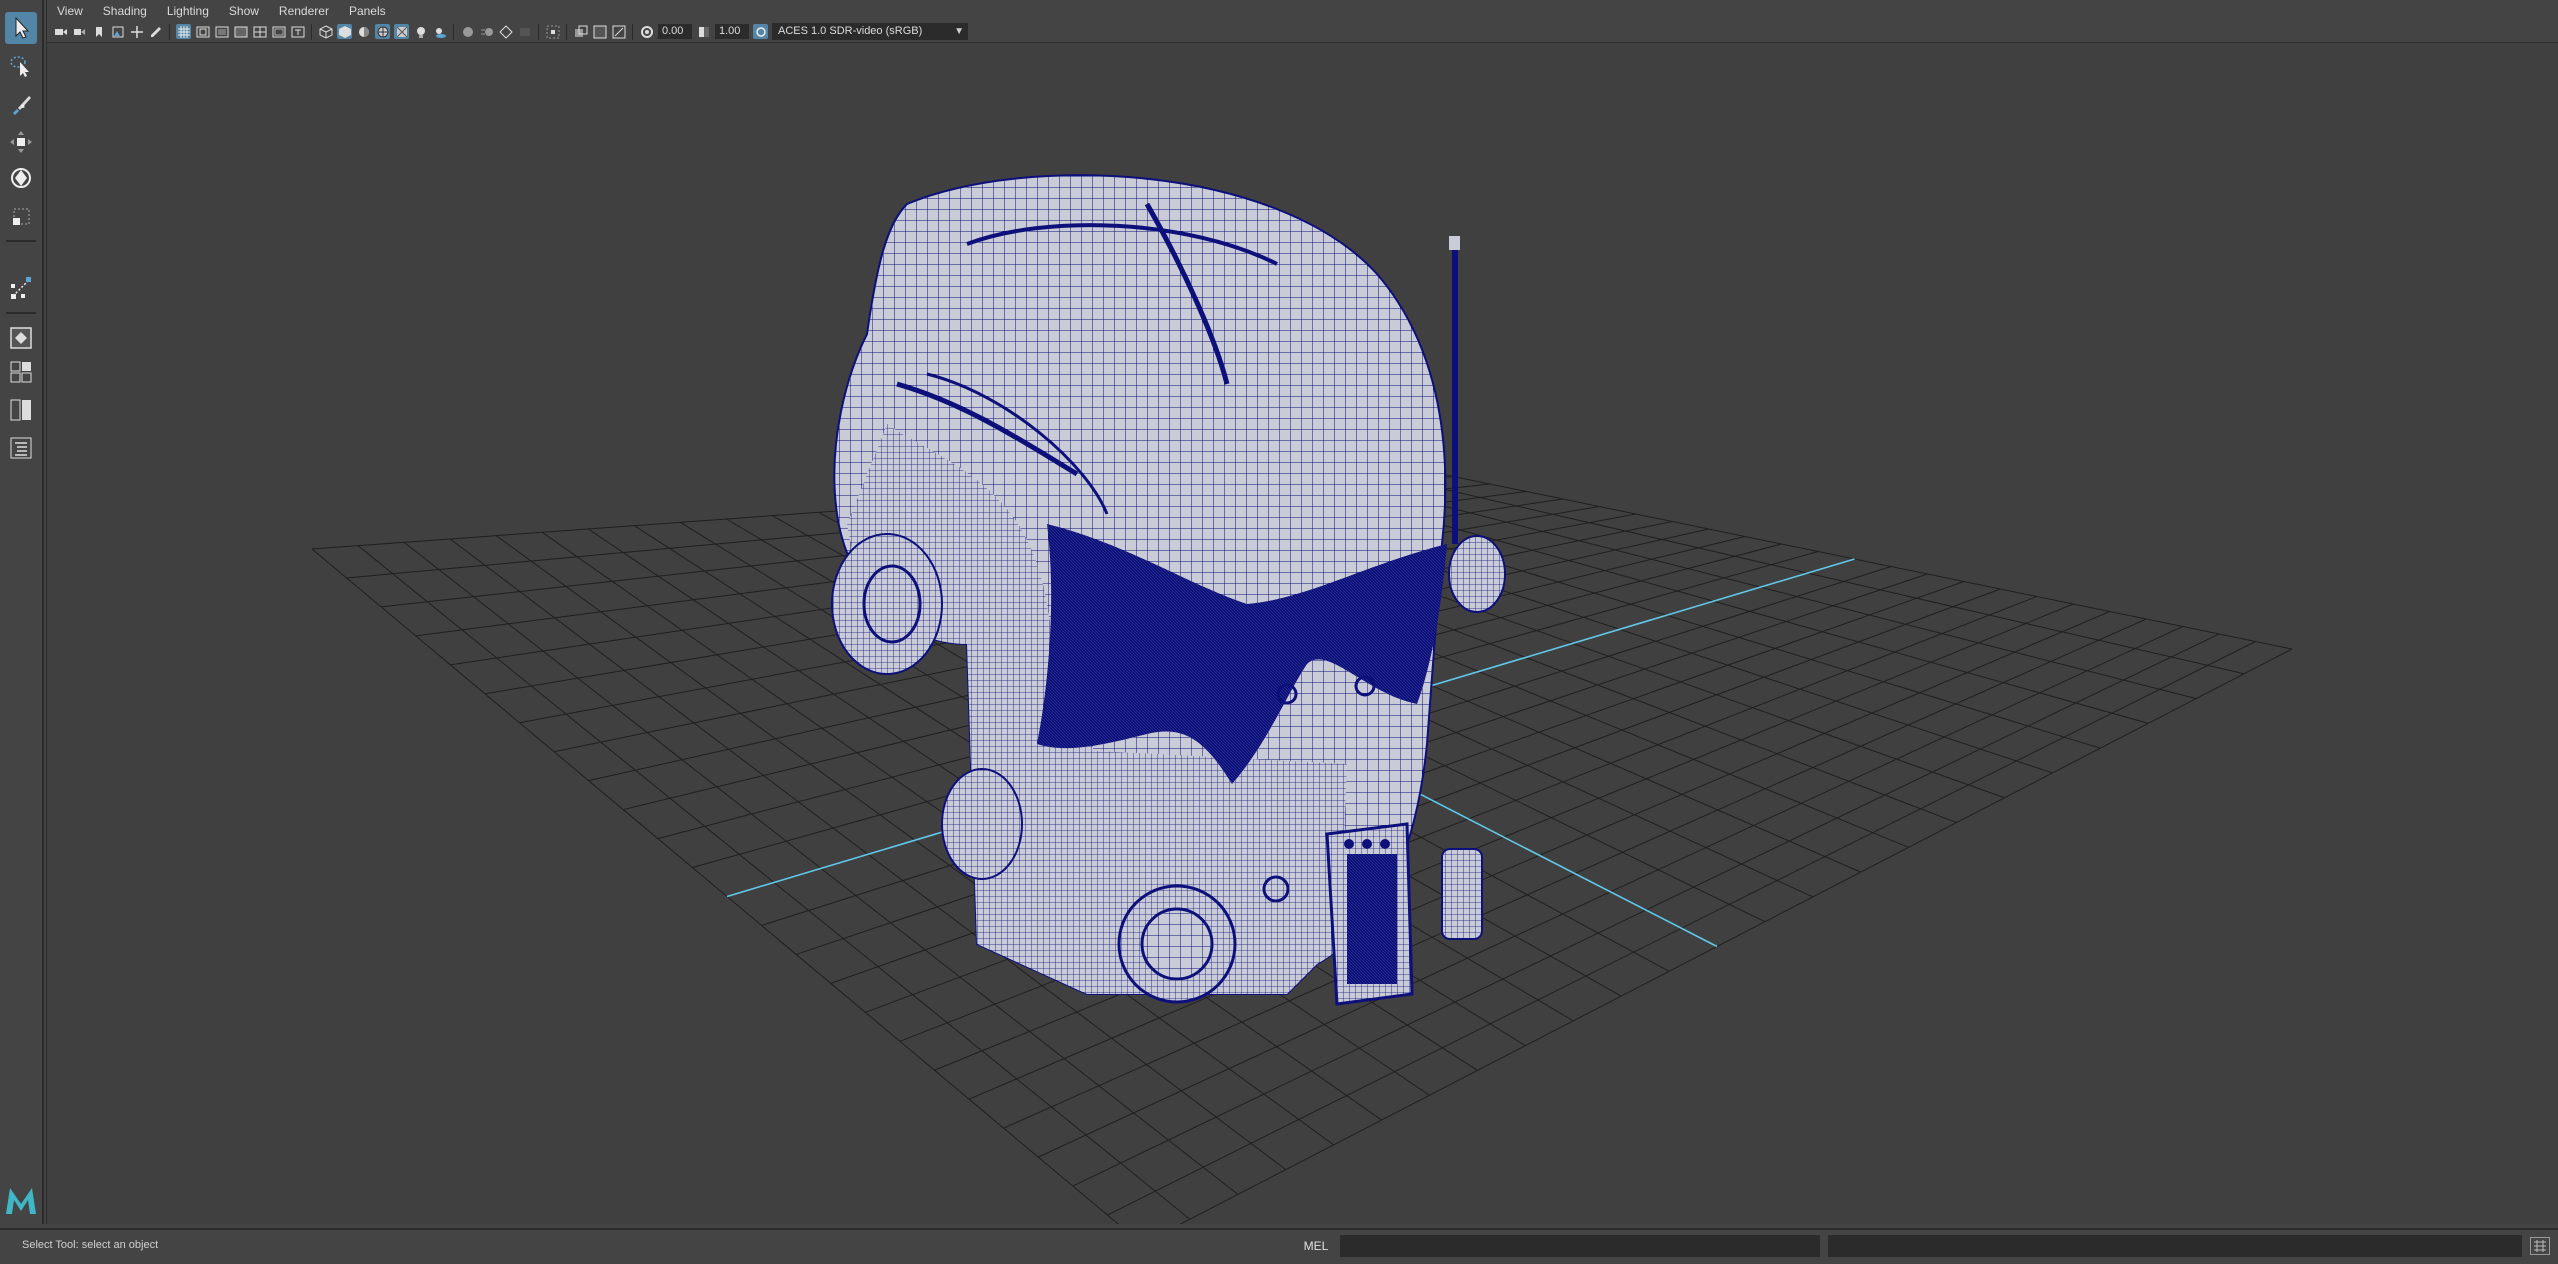 The image size is (2558, 1264). Describe the element at coordinates (304, 11) in the screenshot. I see `menu-renderer: Renderer` at that location.